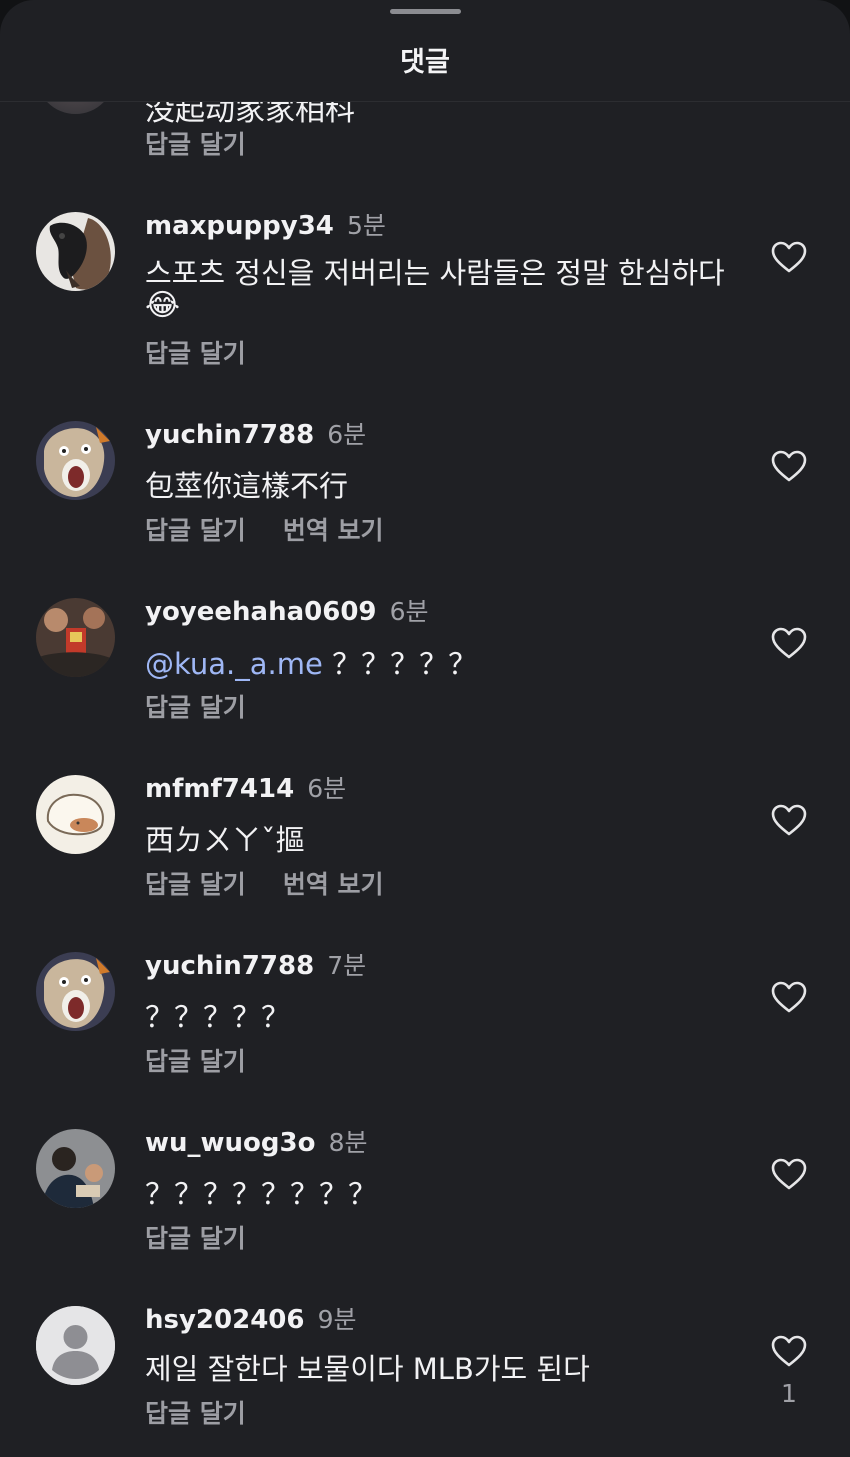 The width and height of the screenshot is (850, 1457). Describe the element at coordinates (230, 1143) in the screenshot. I see `username: wu_wuog3o` at that location.